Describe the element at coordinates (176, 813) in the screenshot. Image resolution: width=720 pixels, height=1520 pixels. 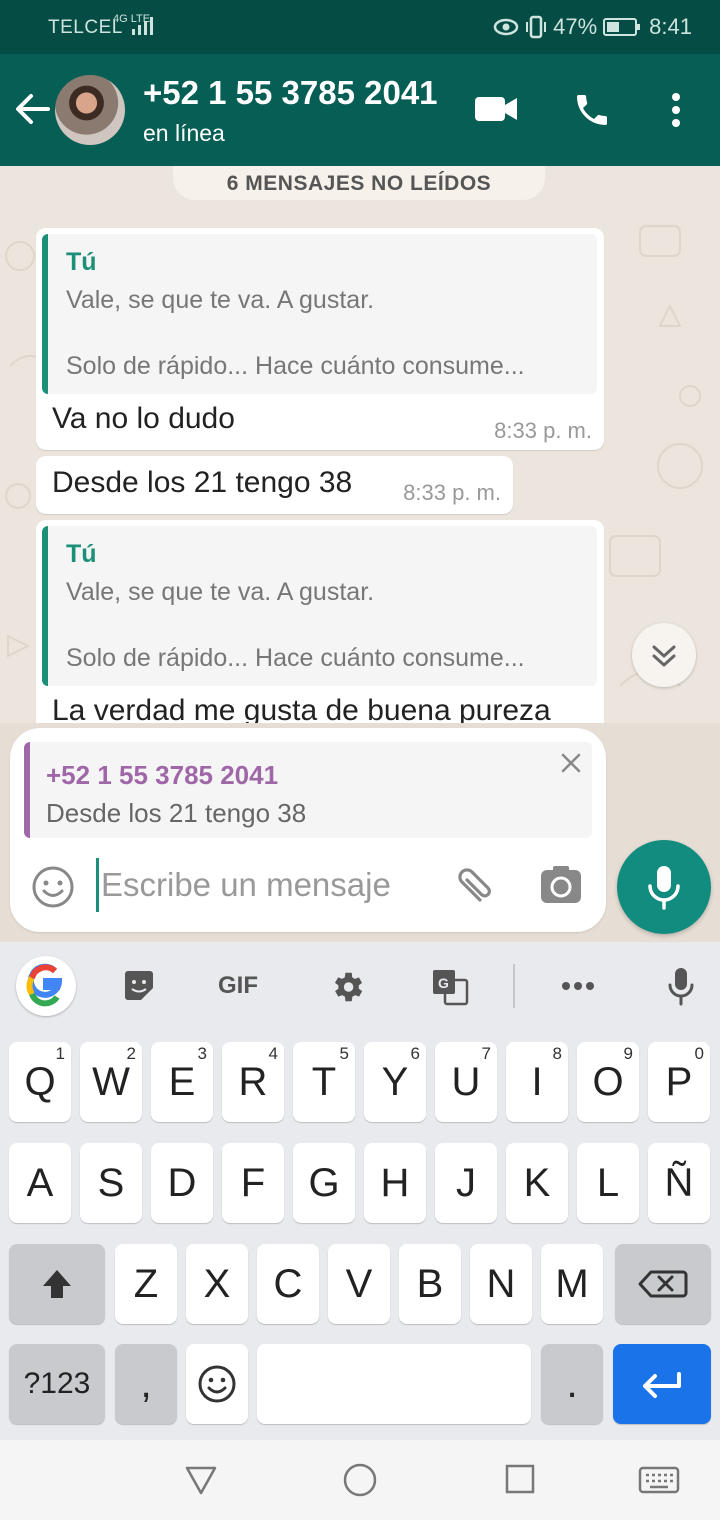
I see `reply-text: Desde los 21 tengo 38` at that location.